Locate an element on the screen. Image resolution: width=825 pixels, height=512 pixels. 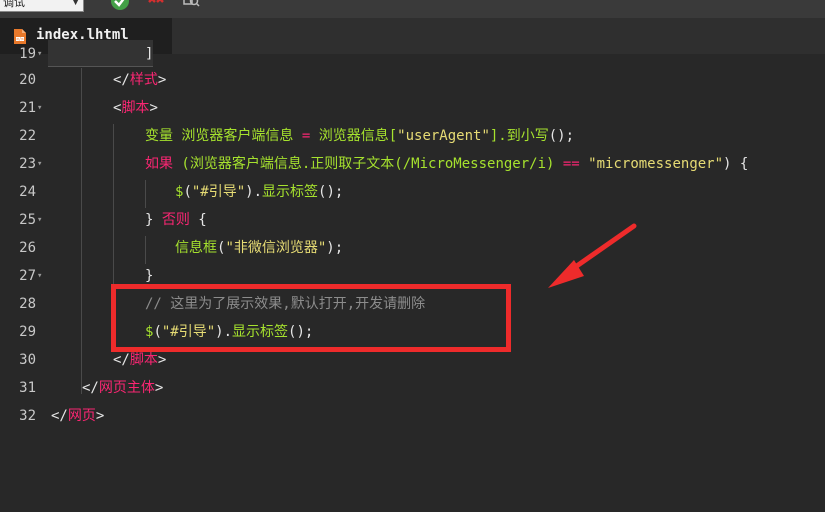
line-text: </样式> is located at coordinates (139, 80).